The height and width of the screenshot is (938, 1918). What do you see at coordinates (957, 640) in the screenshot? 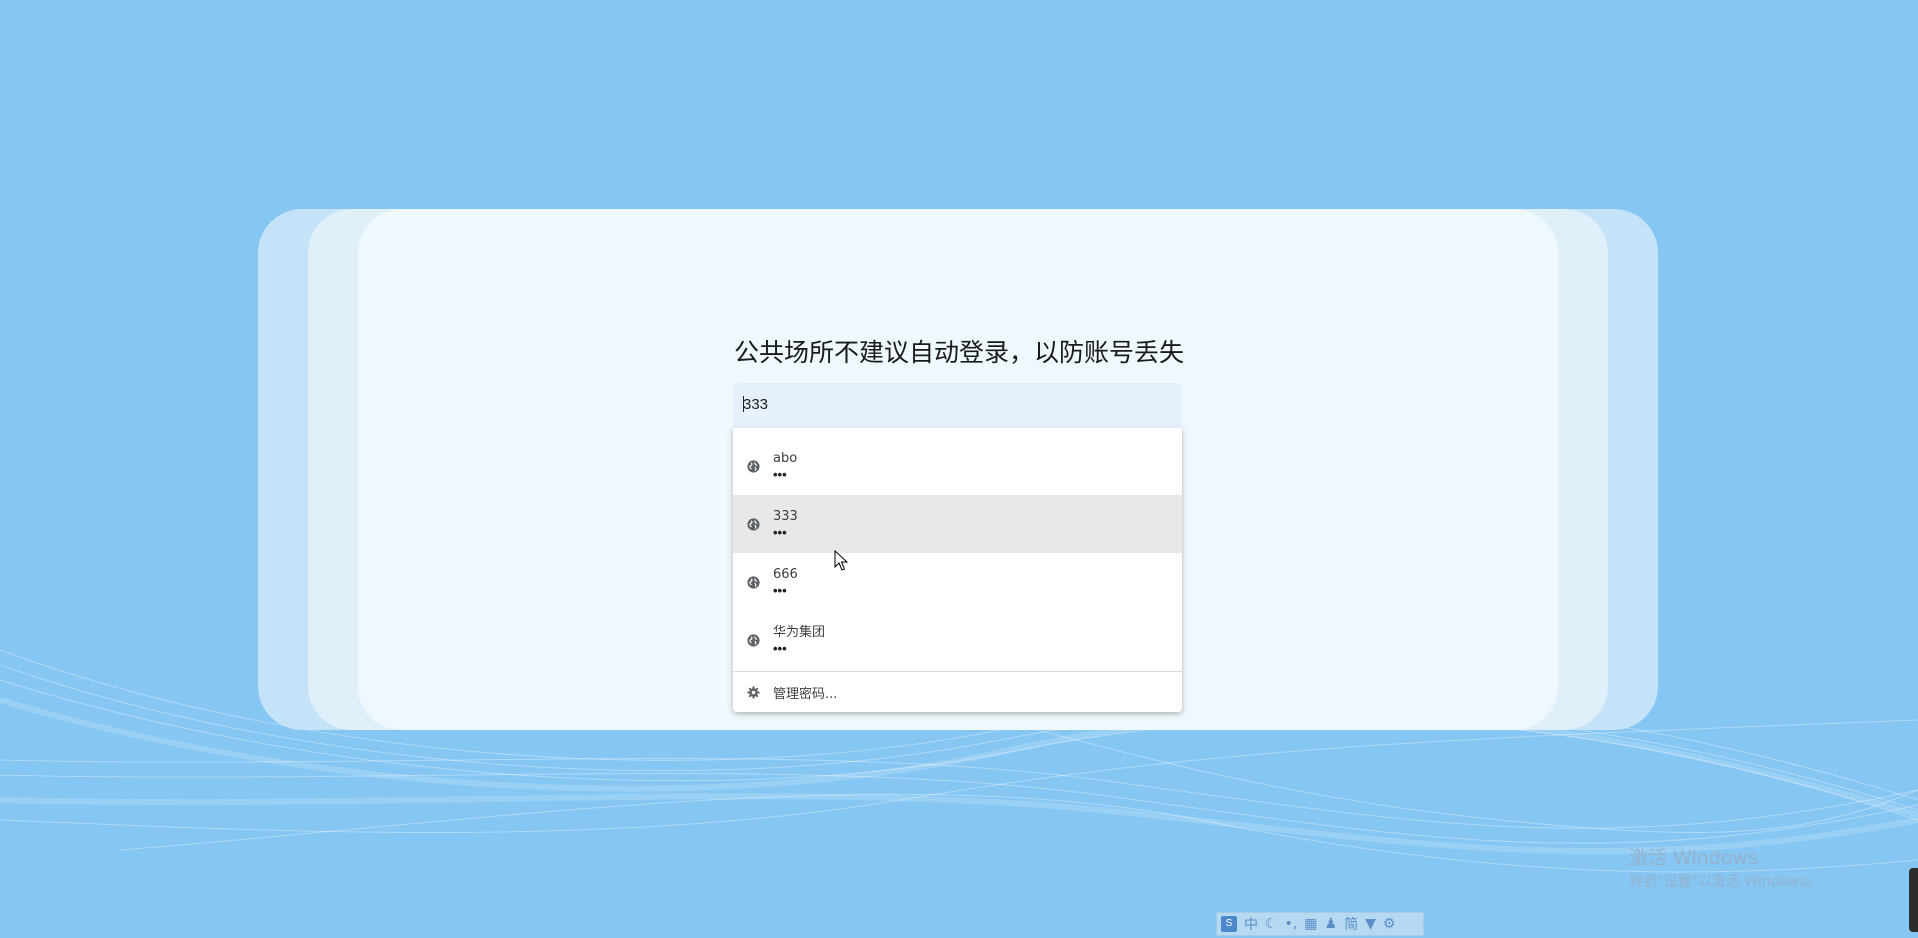
I see `autofill-item-huawei: 华为集团 •••` at bounding box center [957, 640].